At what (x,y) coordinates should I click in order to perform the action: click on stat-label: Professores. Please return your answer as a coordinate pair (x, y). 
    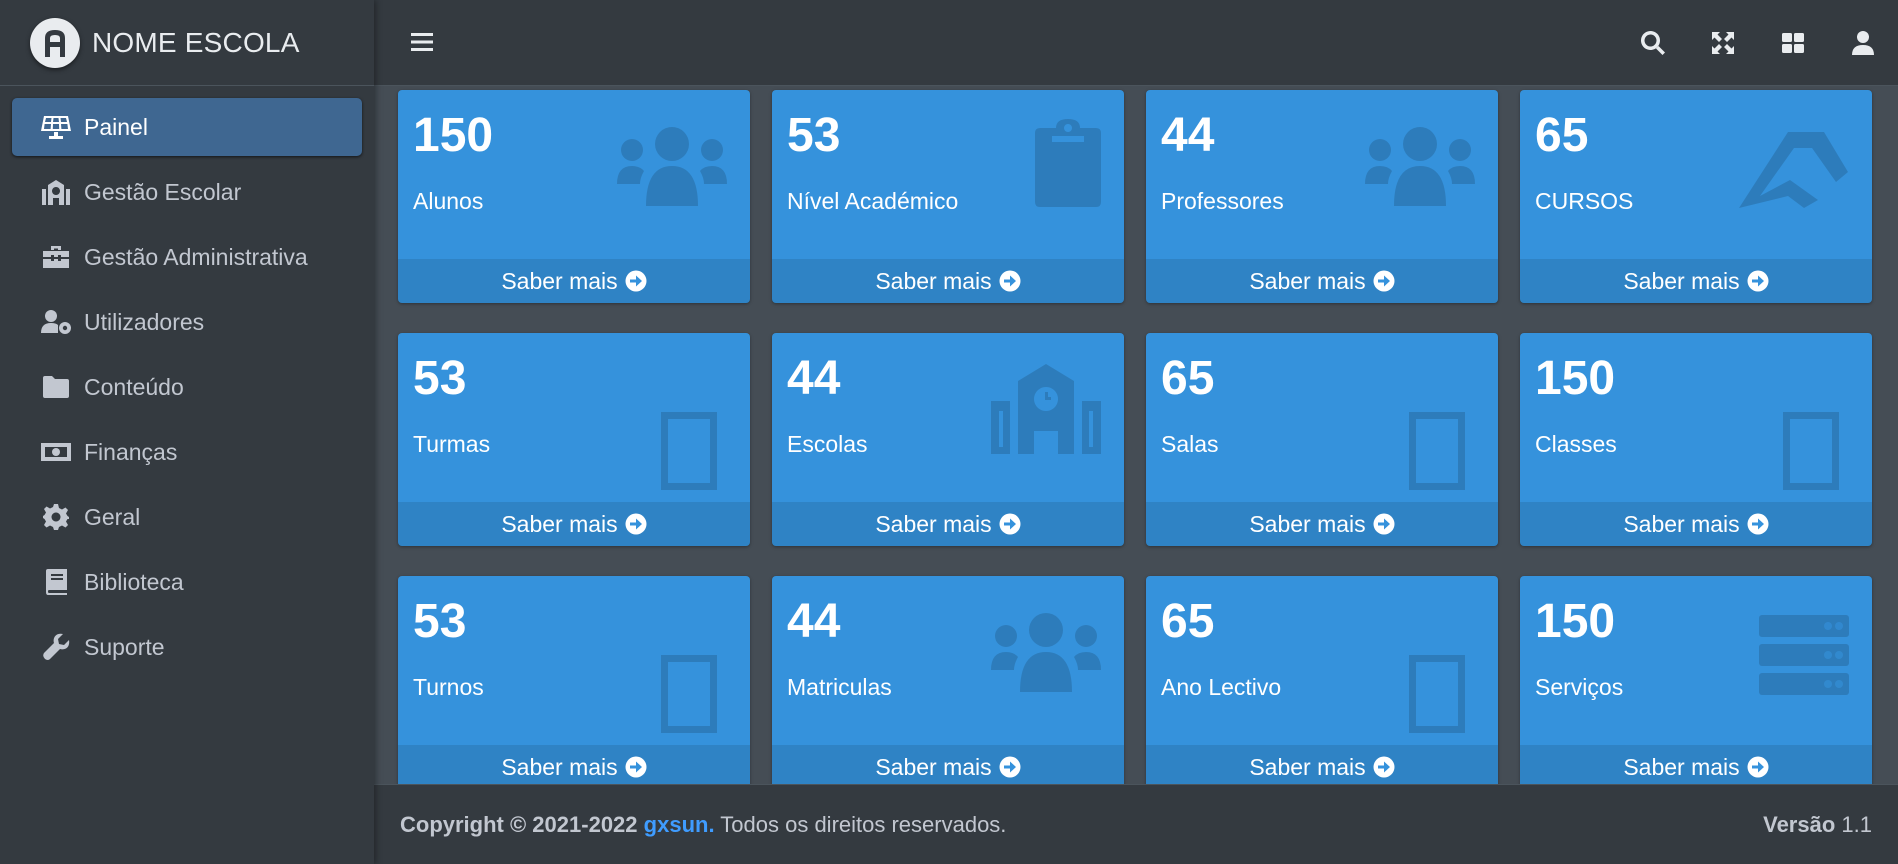
    Looking at the image, I should click on (1222, 201).